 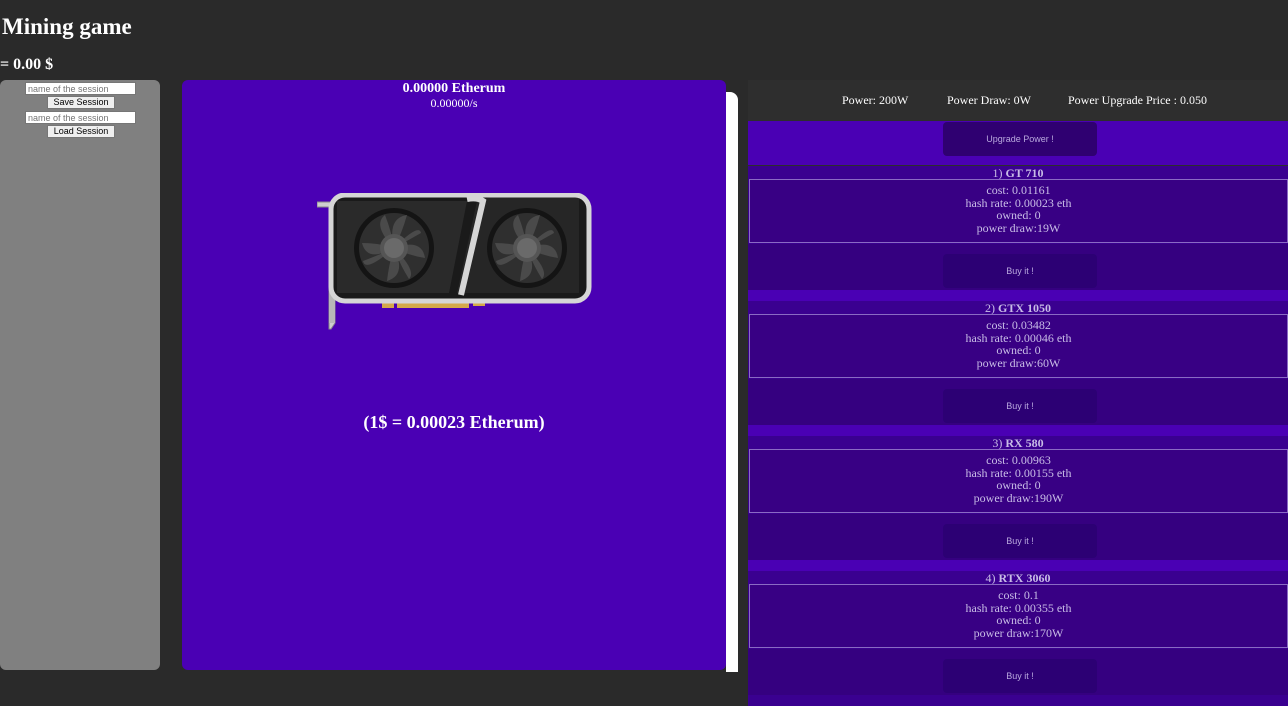 What do you see at coordinates (1018, 363) in the screenshot?
I see `item-power-draw: power draw:60W` at bounding box center [1018, 363].